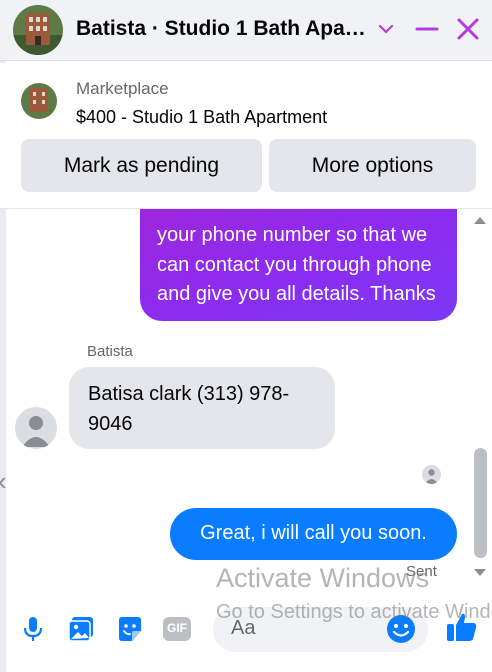 This screenshot has width=492, height=672. Describe the element at coordinates (431, 474) in the screenshot. I see `read-receipt-avatar` at that location.